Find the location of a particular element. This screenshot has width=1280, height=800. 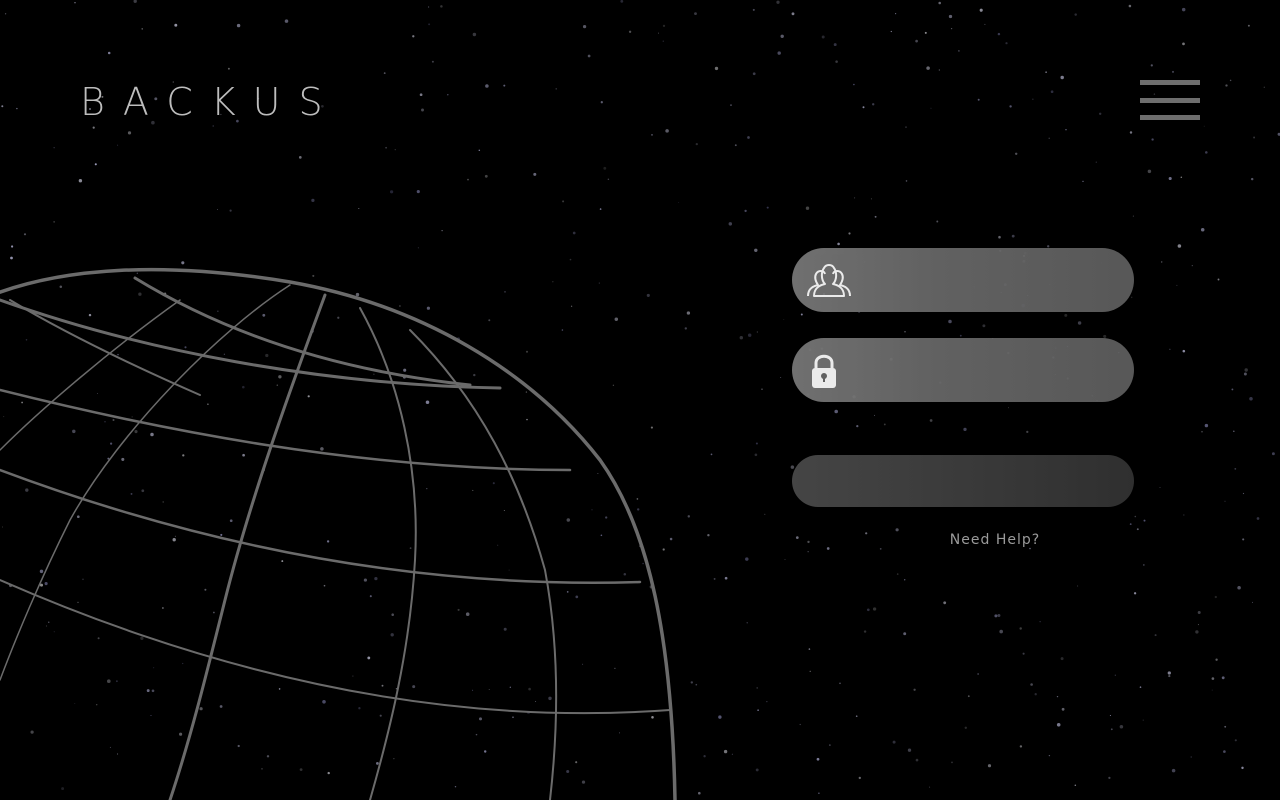

users-group-icon is located at coordinates (829, 280).